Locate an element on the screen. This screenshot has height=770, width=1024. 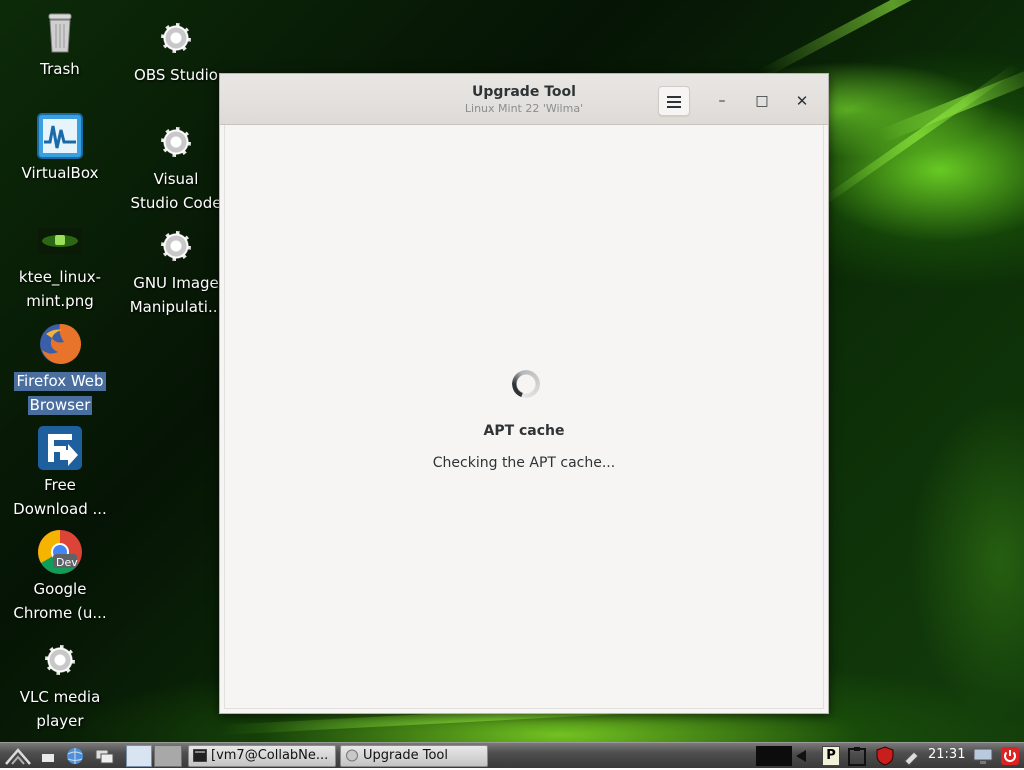
plug-icon is located at coordinates (911, 758).